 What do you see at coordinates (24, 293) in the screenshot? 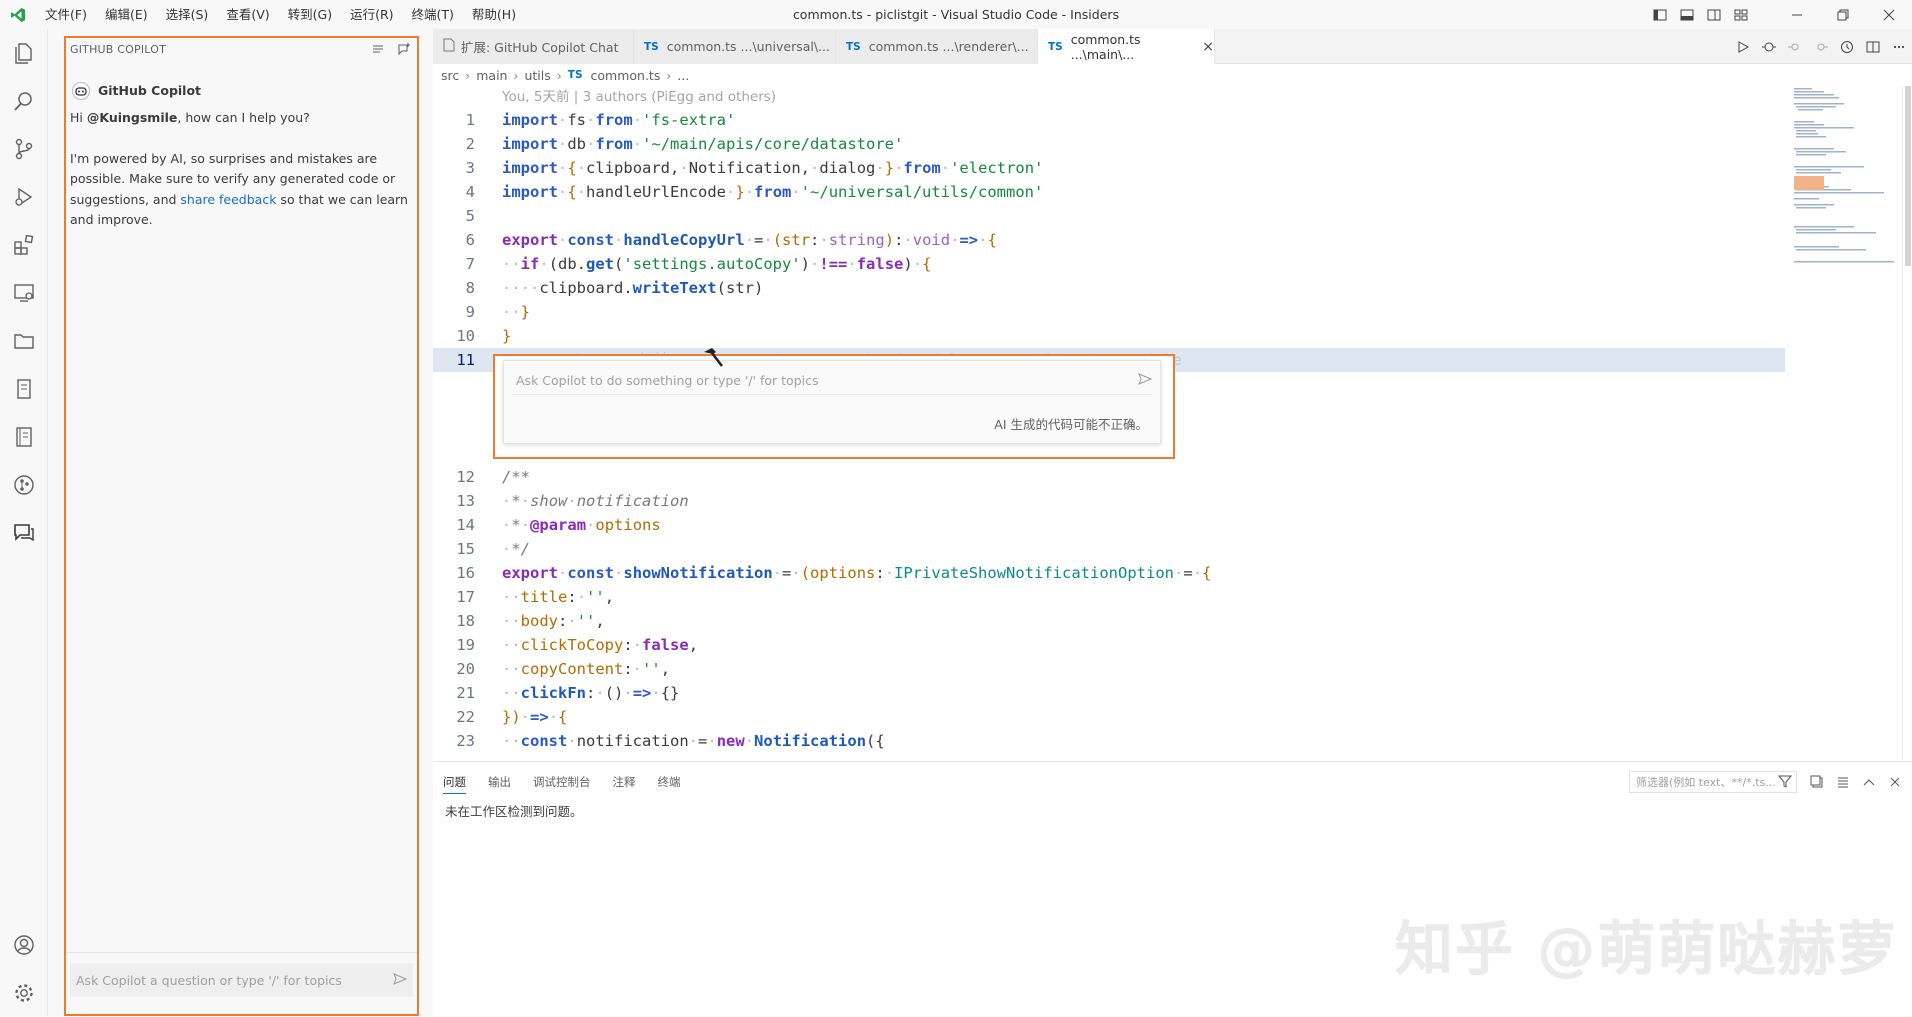
I see `remote-explorer-icon` at bounding box center [24, 293].